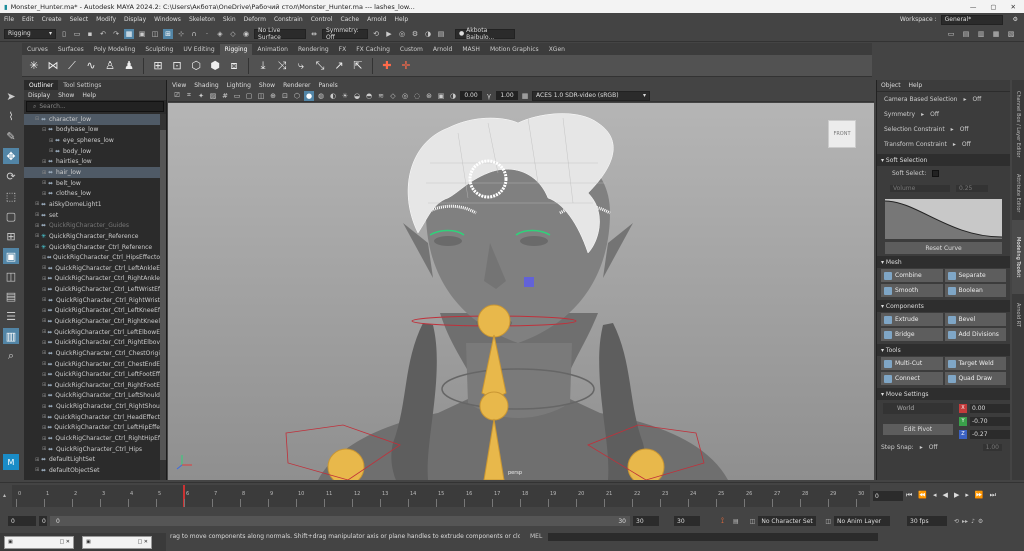 The width and height of the screenshot is (1024, 551). Describe the element at coordinates (943, 144) in the screenshot. I see `transform-constraint-row: Transform Constraint ▸ Off` at that location.